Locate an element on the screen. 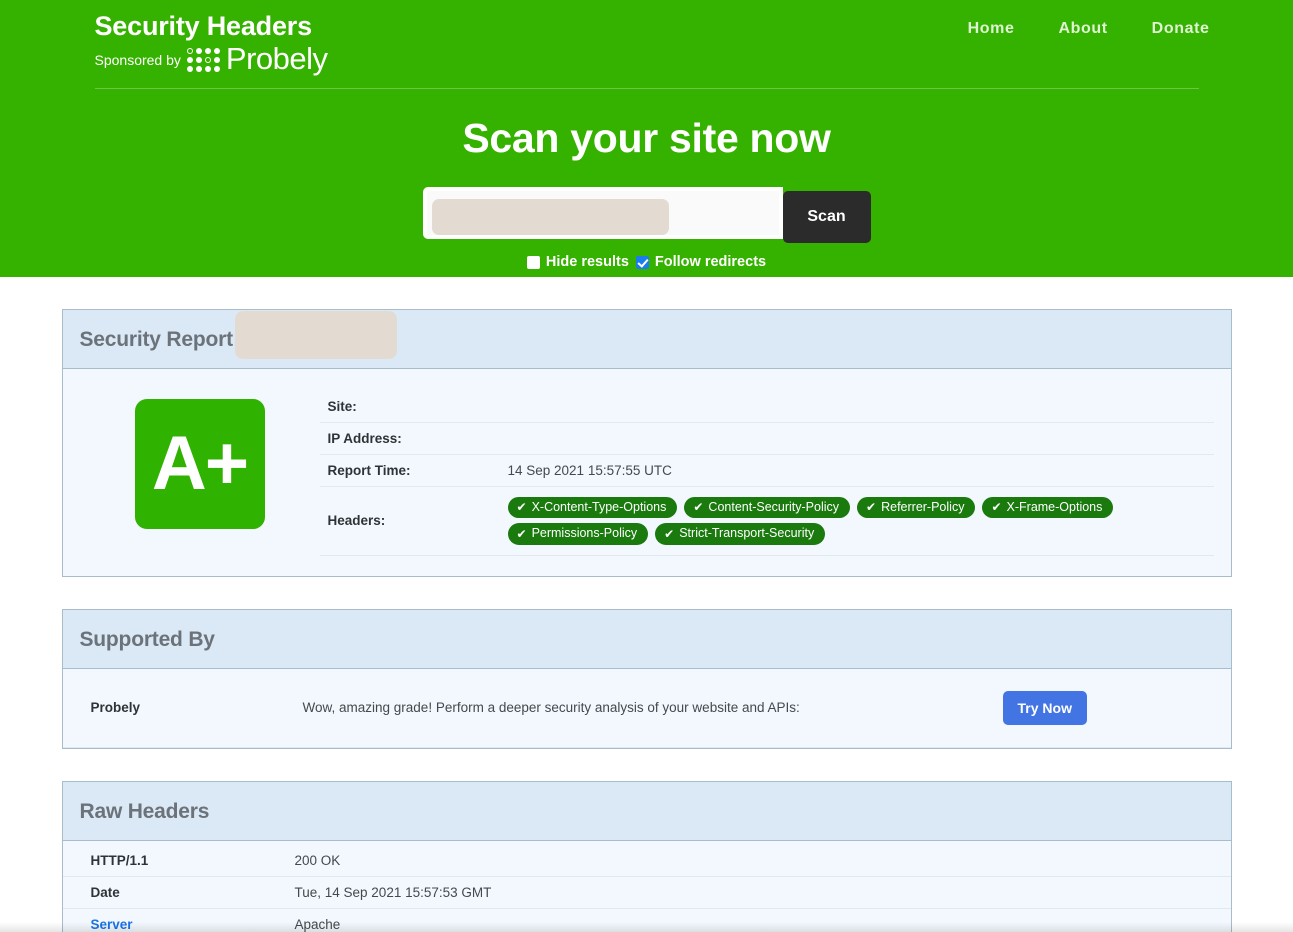 The width and height of the screenshot is (1293, 932). status-badge: ✔ Strict-Transport-Security is located at coordinates (740, 534).